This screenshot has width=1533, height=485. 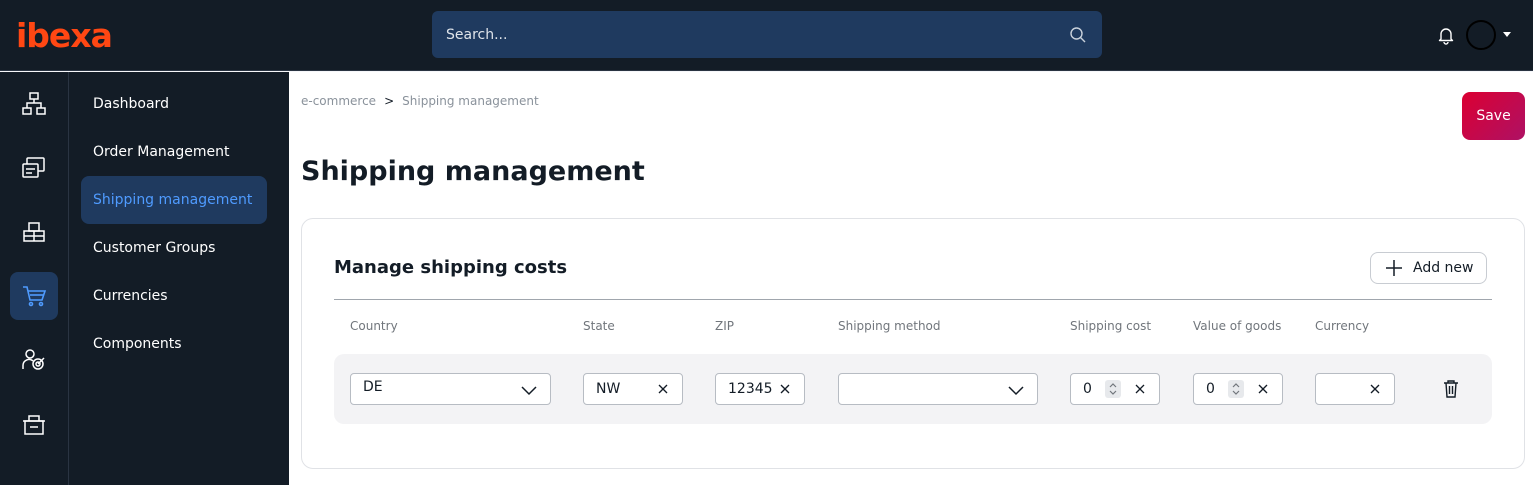 I want to click on zip-value: 12345, so click(x=750, y=389).